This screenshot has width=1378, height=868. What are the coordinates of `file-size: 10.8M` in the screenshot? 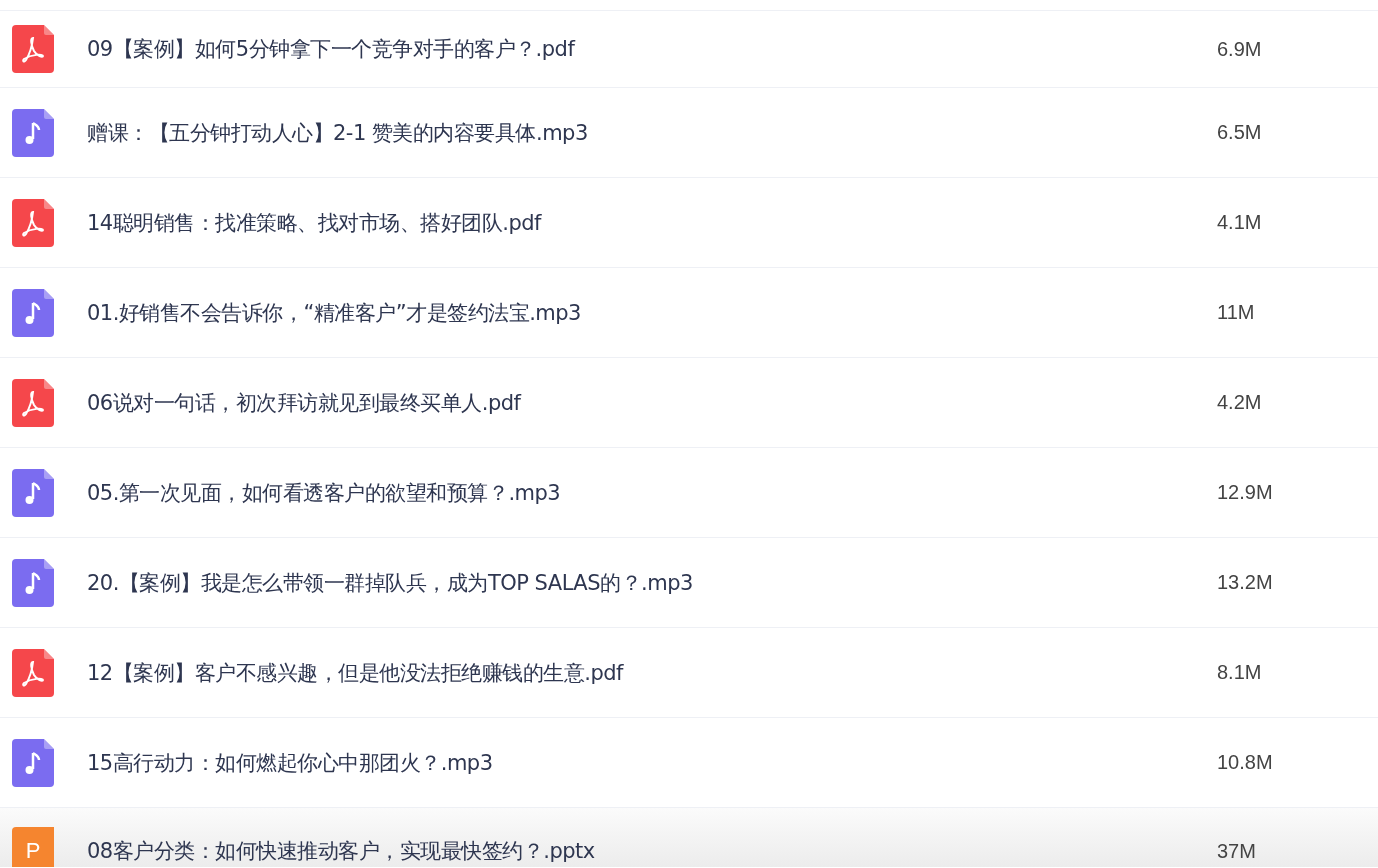 It's located at (1245, 762).